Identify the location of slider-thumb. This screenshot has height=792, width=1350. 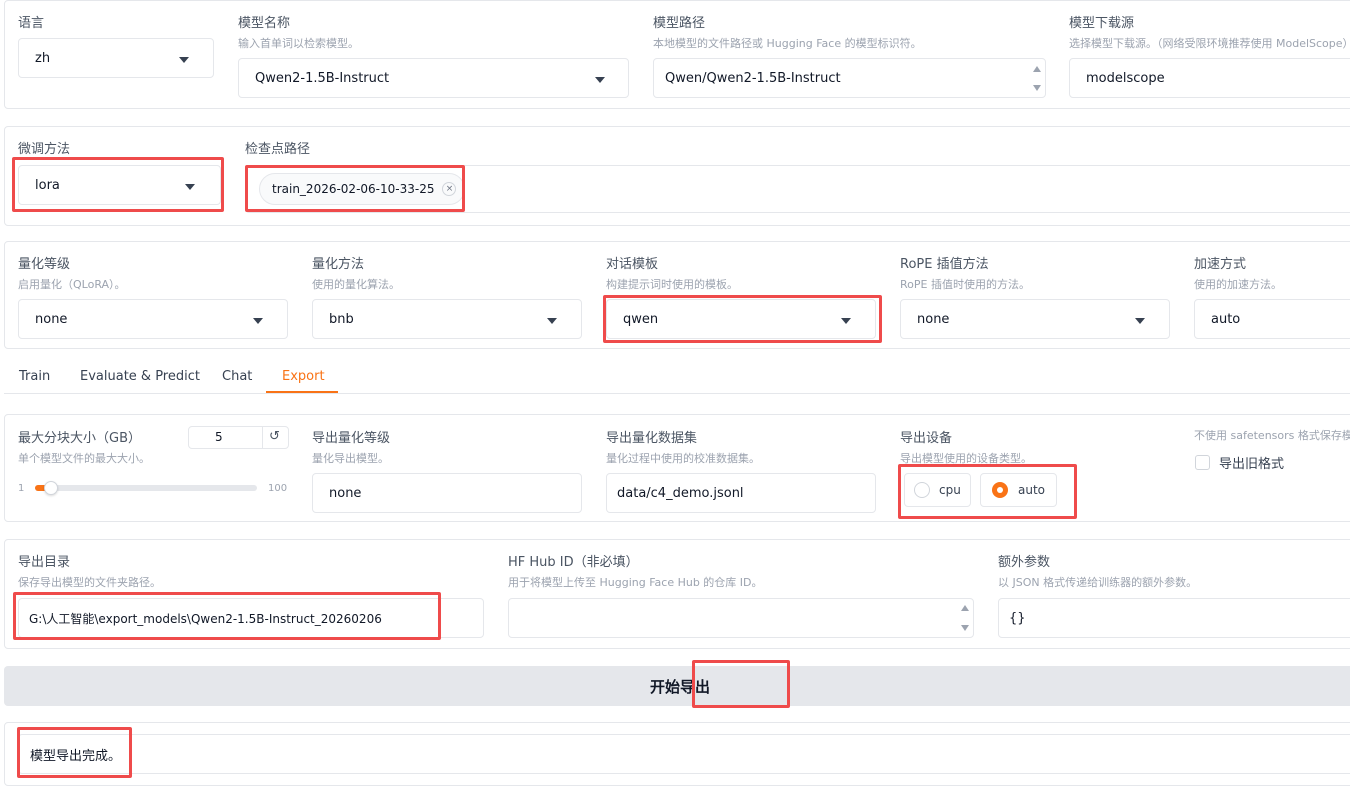
(50, 488).